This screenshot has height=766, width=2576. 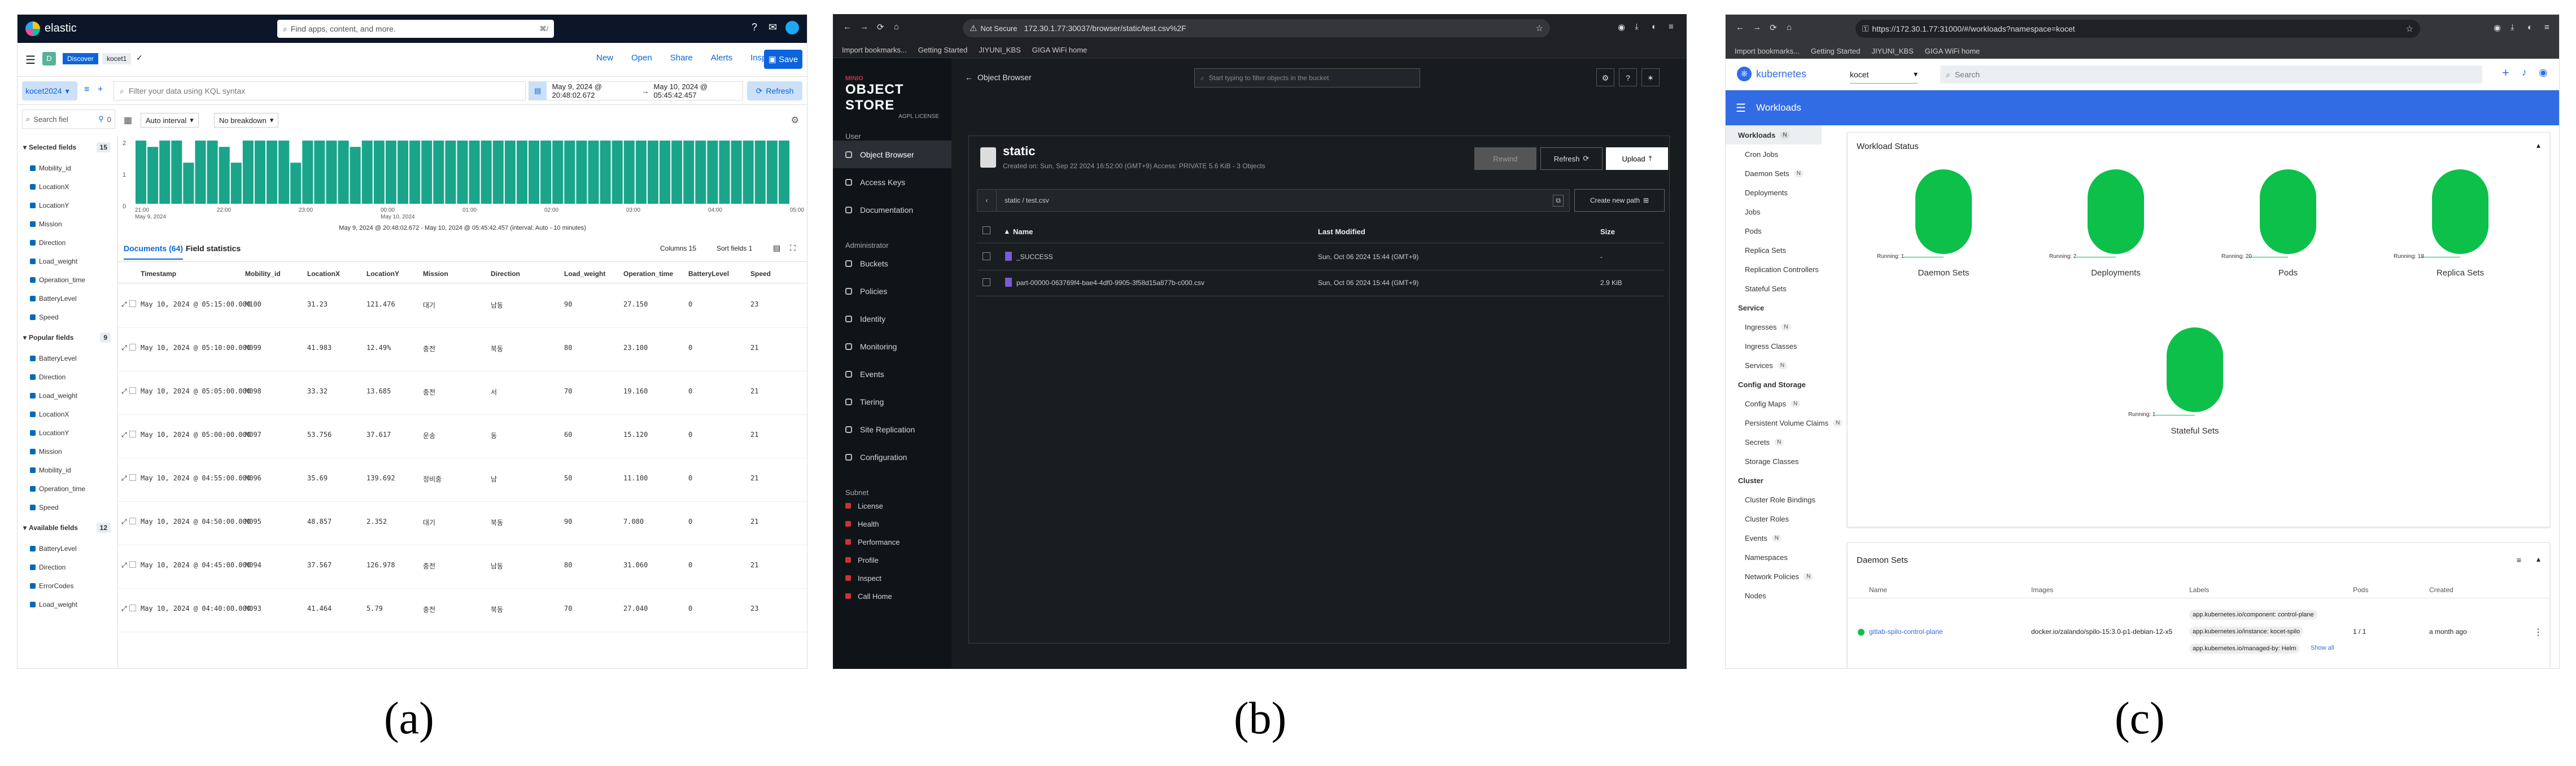 I want to click on nav-item: Ingresses N, so click(x=1785, y=326).